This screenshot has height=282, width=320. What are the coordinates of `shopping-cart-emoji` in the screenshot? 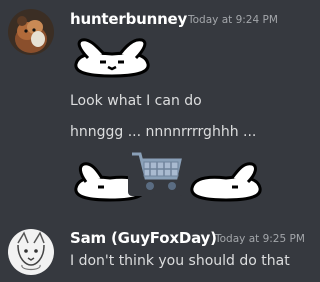 It's located at (156, 173).